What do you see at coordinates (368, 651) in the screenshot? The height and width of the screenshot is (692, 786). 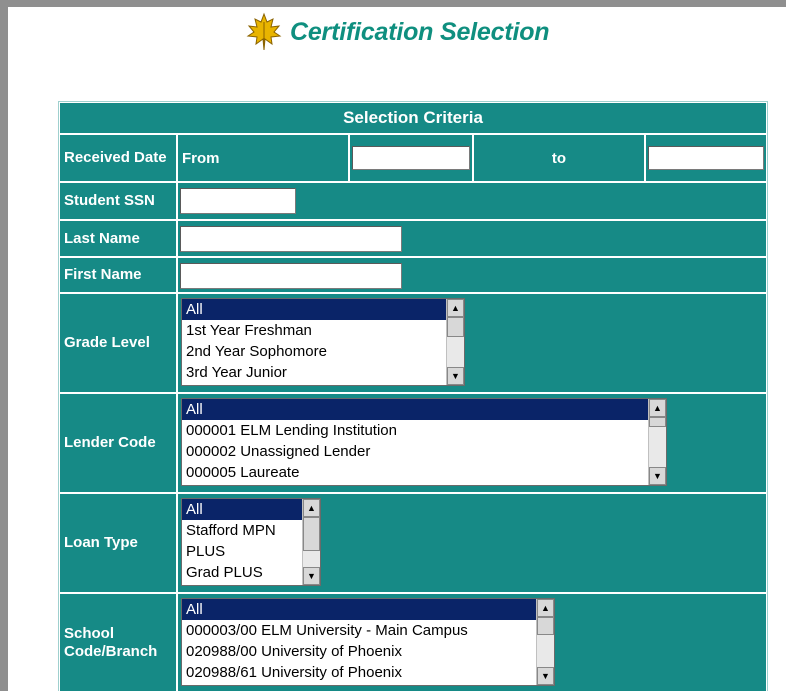 I see `list-option: 020988/00 University of Phoenix` at bounding box center [368, 651].